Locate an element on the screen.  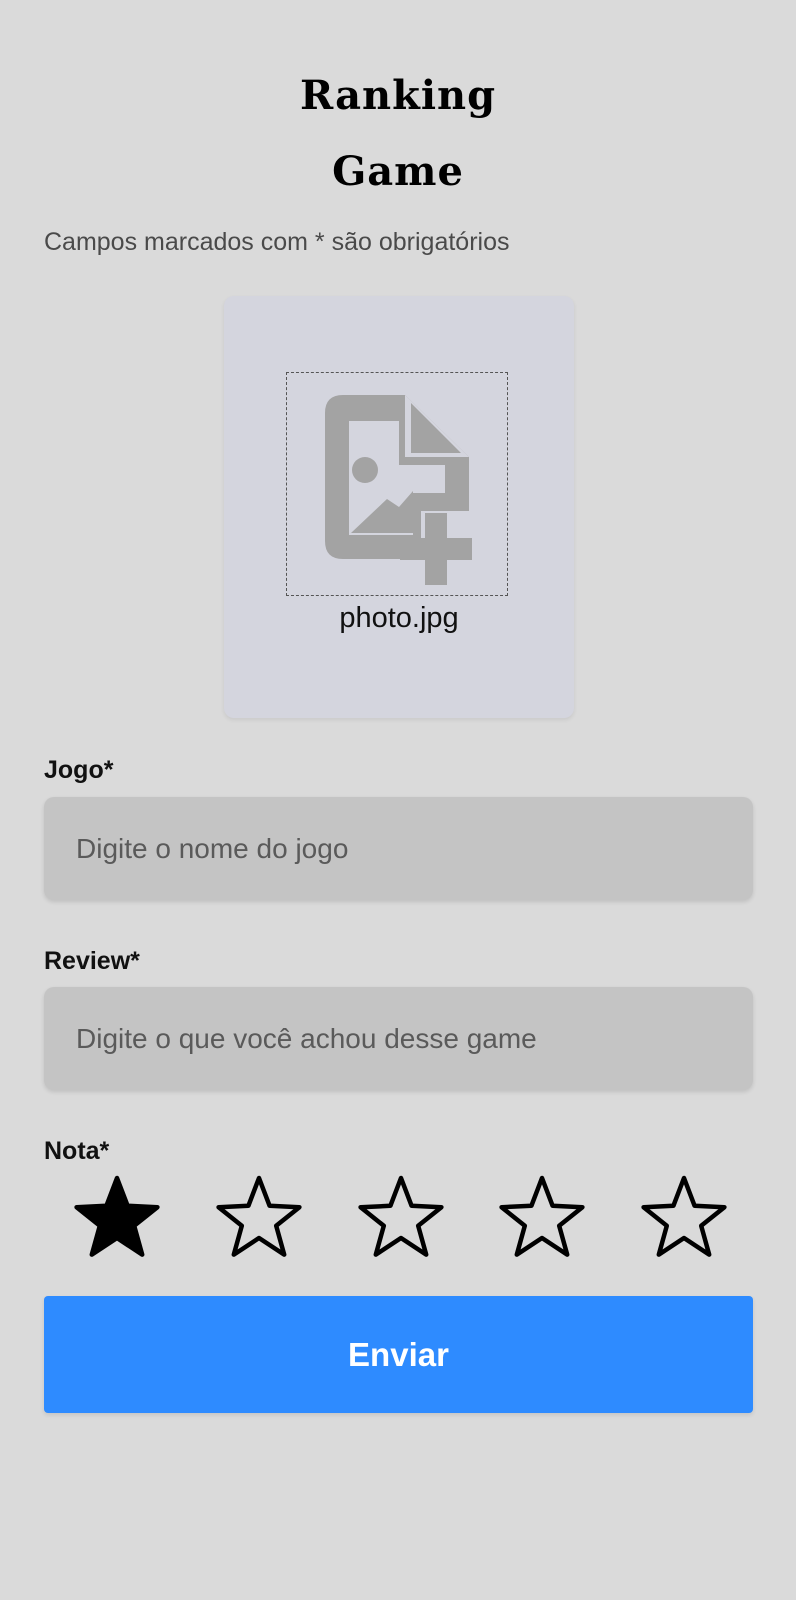
app-title-line1: Ranking is located at coordinates (398, 95).